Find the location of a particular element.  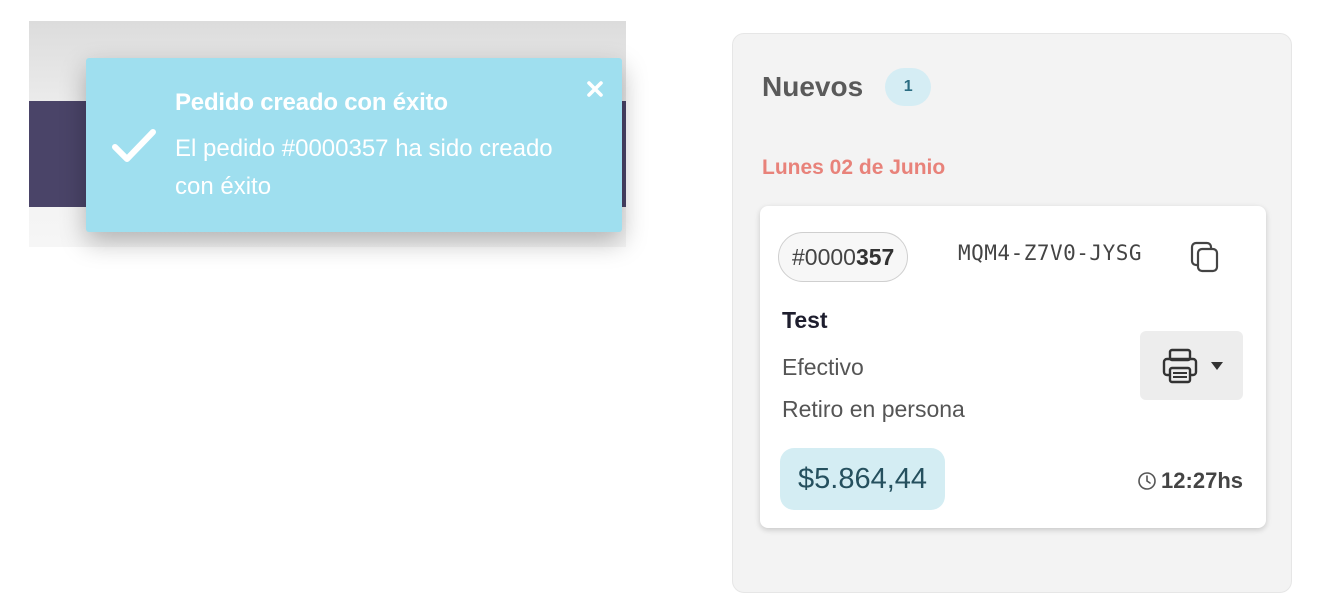

order-id-prefix: #0000 is located at coordinates (824, 256).